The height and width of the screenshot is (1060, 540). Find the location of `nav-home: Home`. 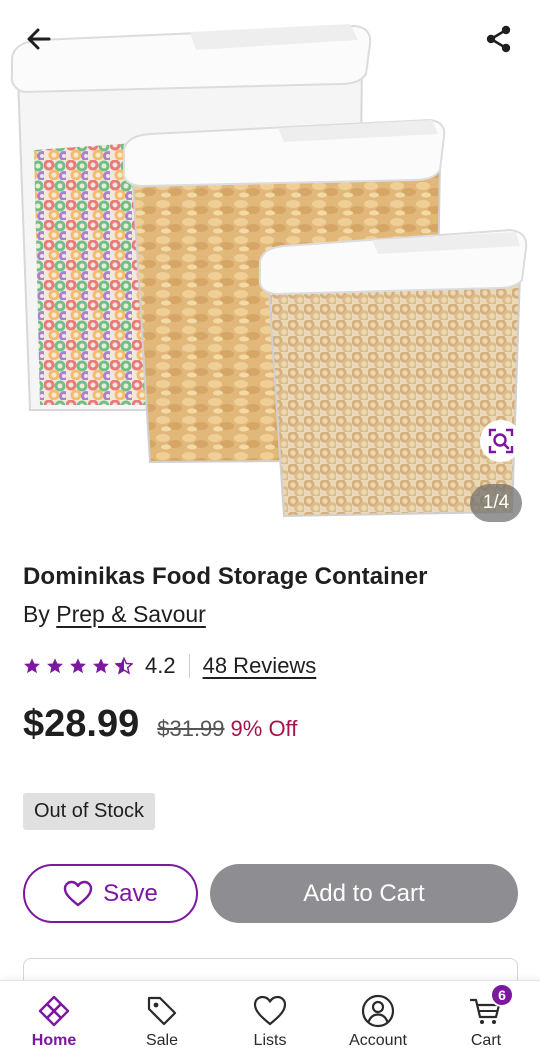

nav-home: Home is located at coordinates (54, 1020).